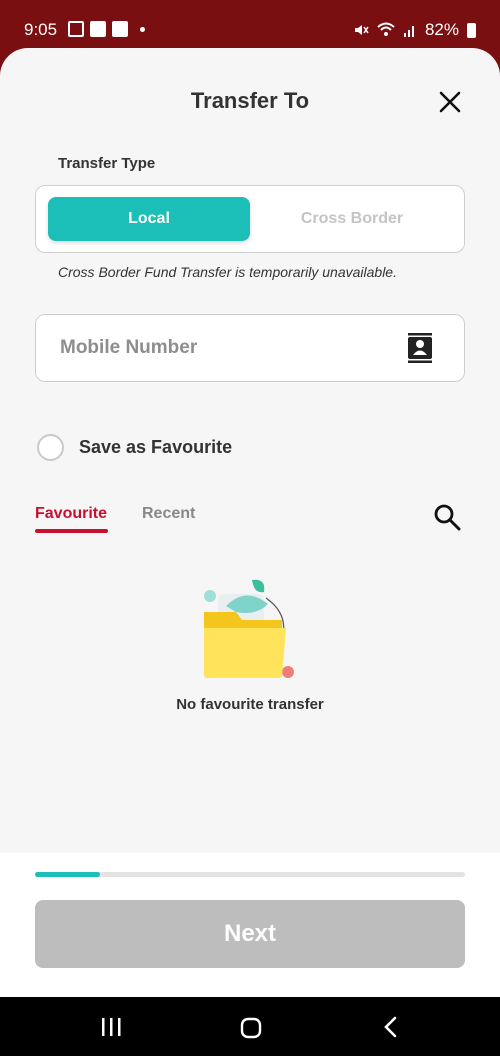 The width and height of the screenshot is (500, 1056). I want to click on search-icon, so click(447, 517).